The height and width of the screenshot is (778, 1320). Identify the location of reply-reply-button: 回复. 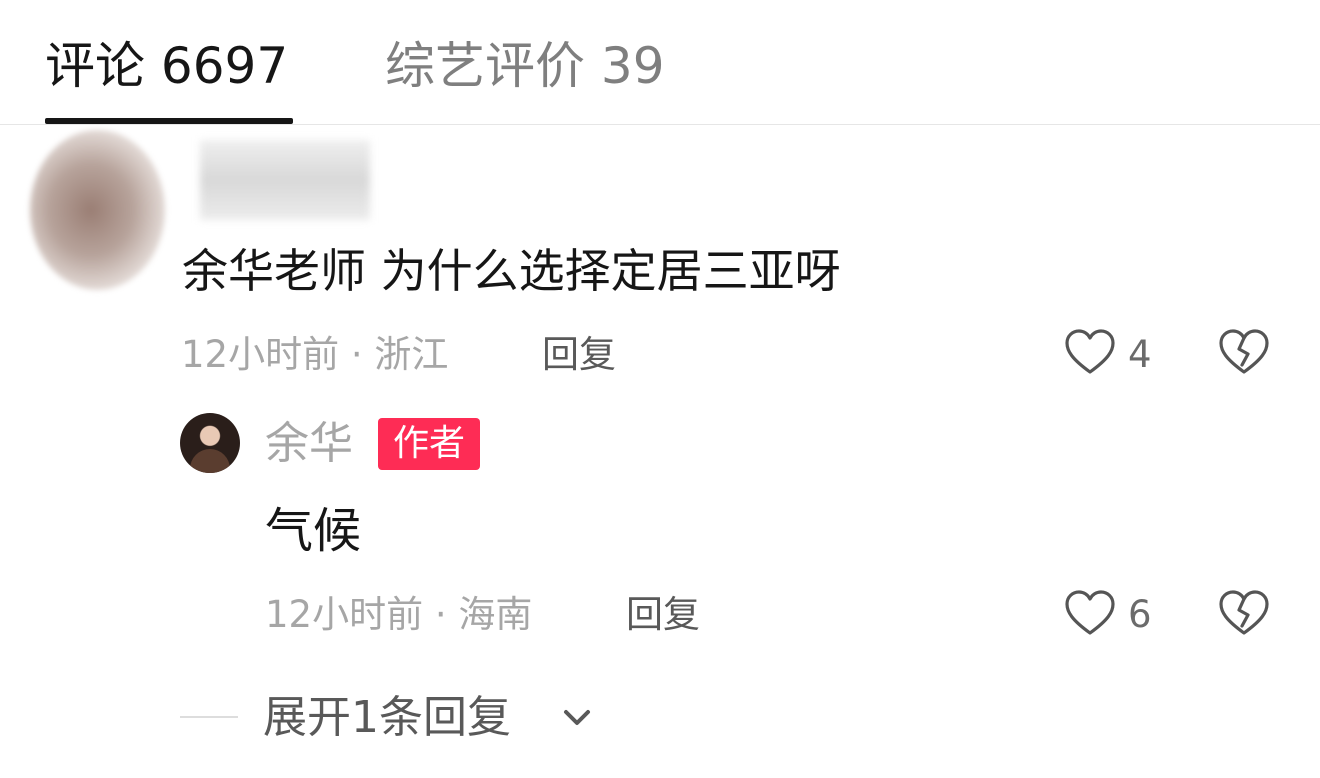
(663, 615).